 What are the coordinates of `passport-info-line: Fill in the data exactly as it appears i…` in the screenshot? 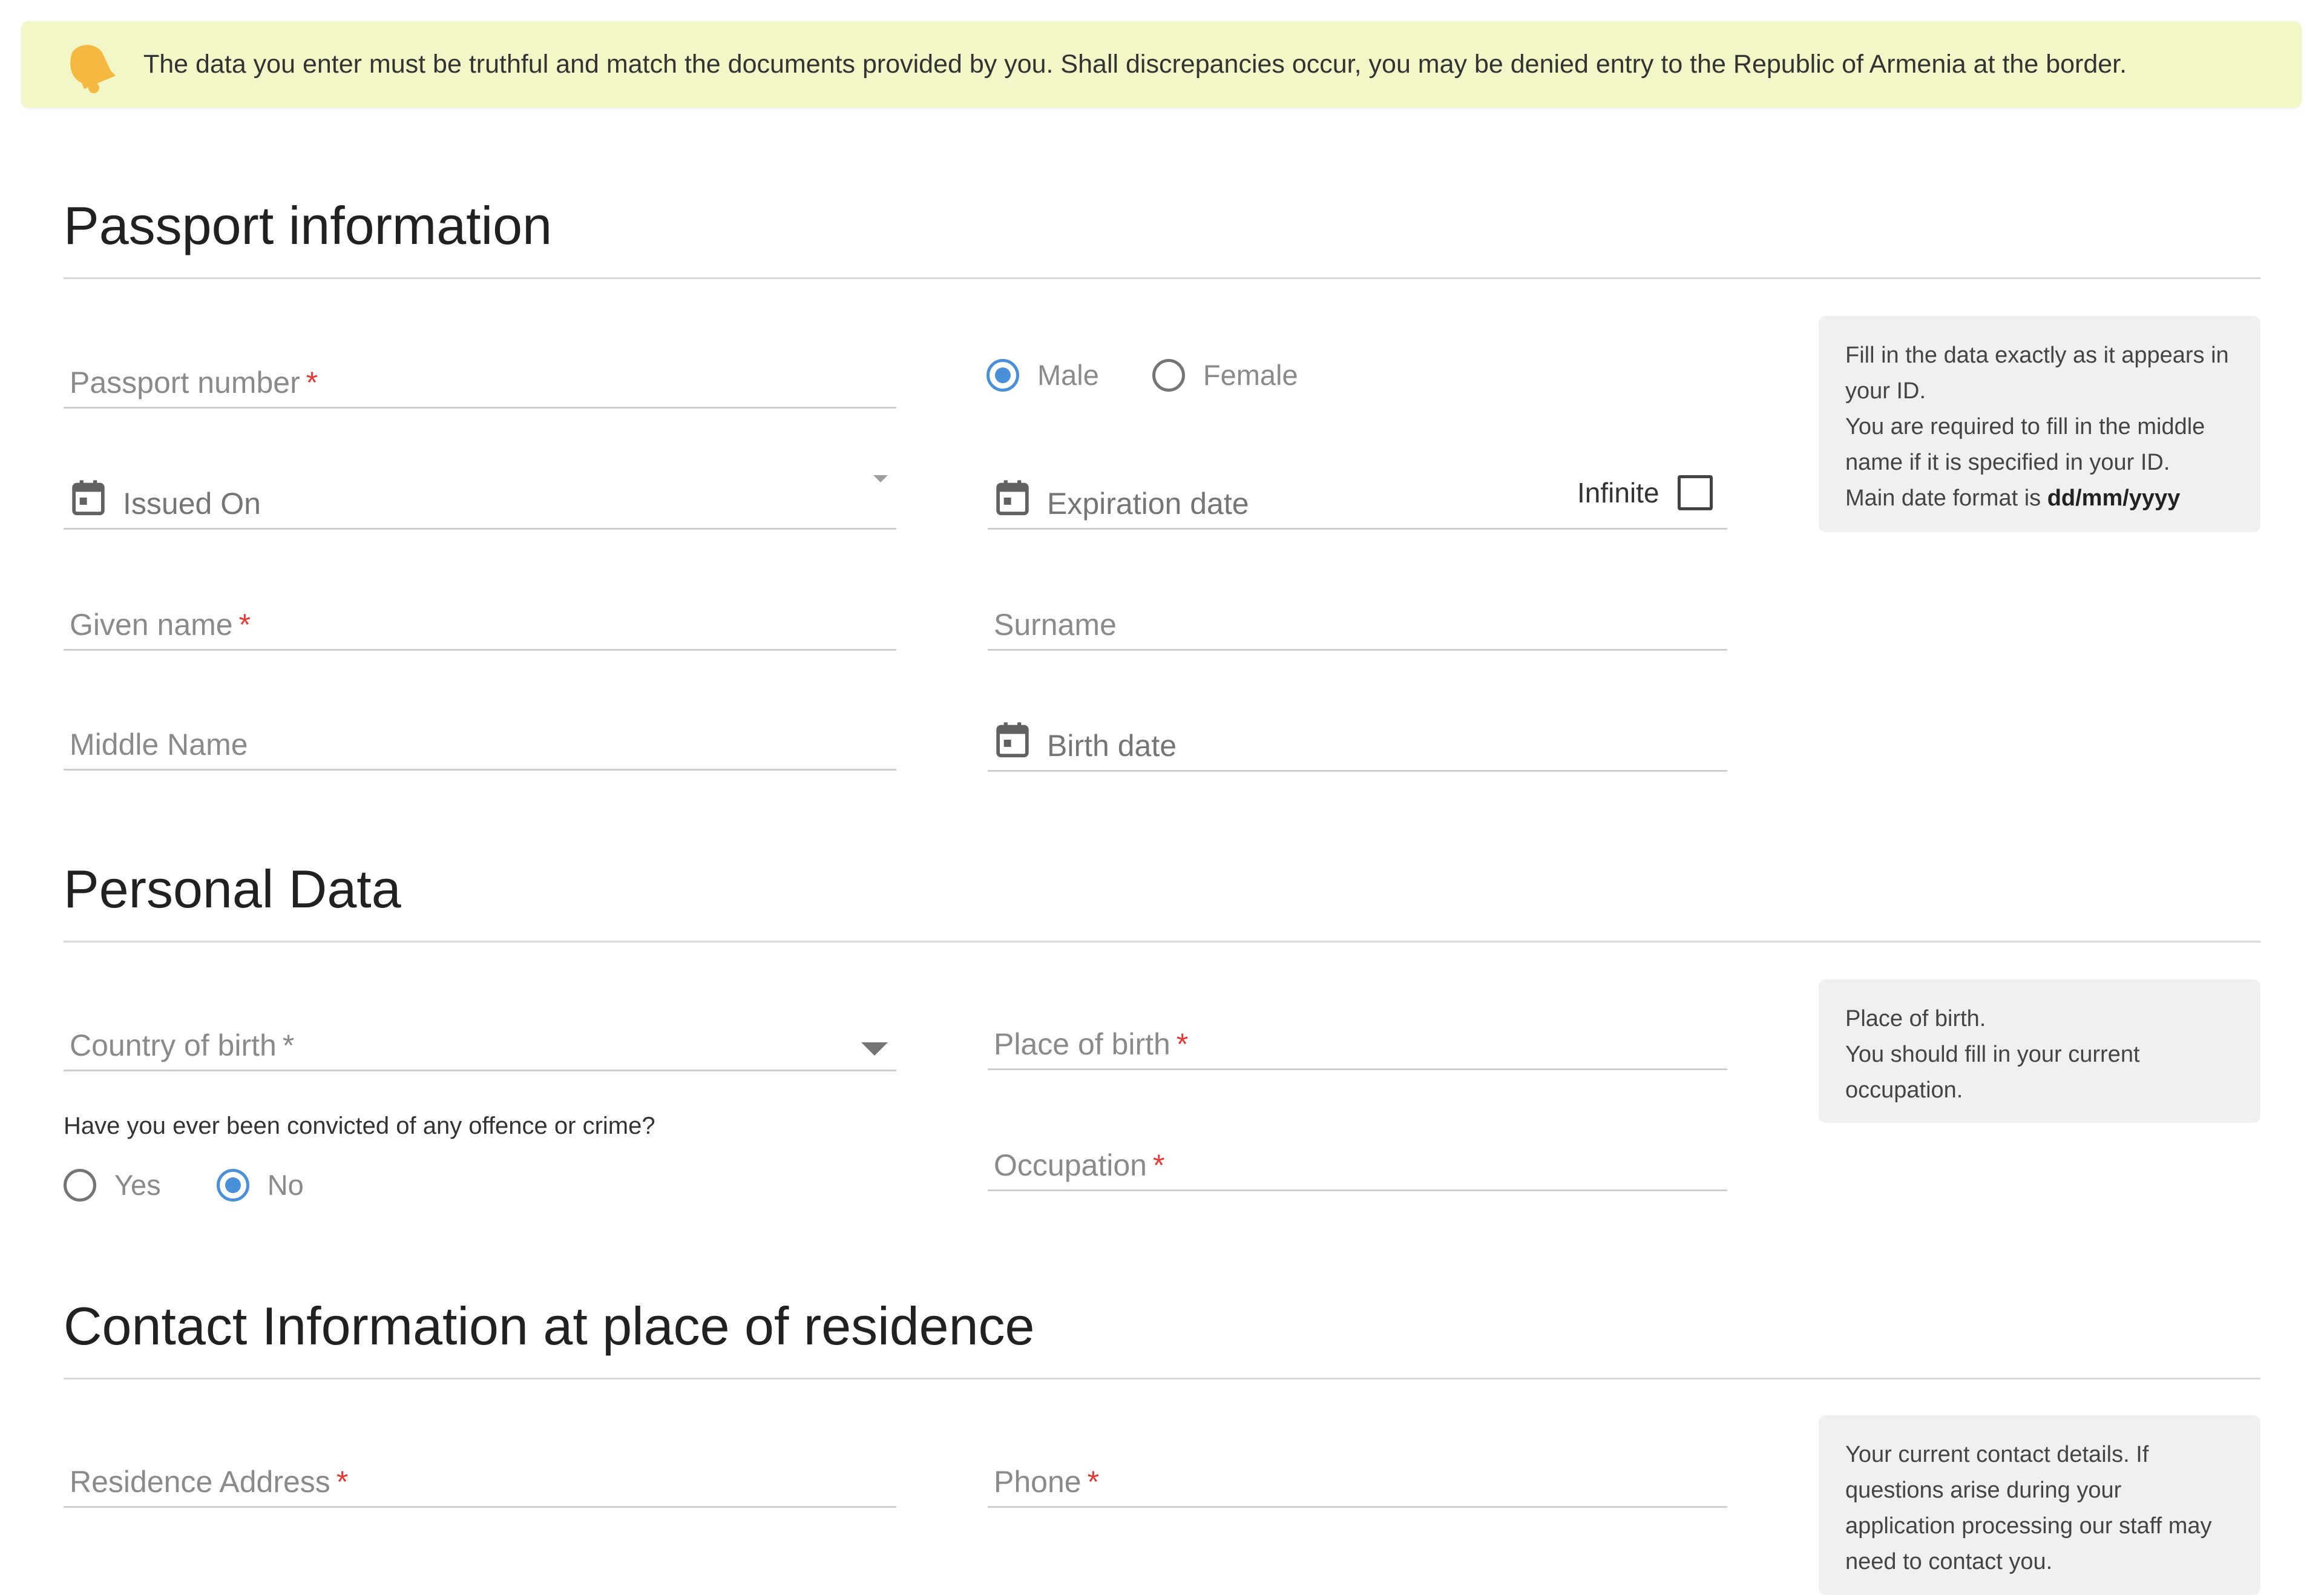 It's located at (2037, 374).